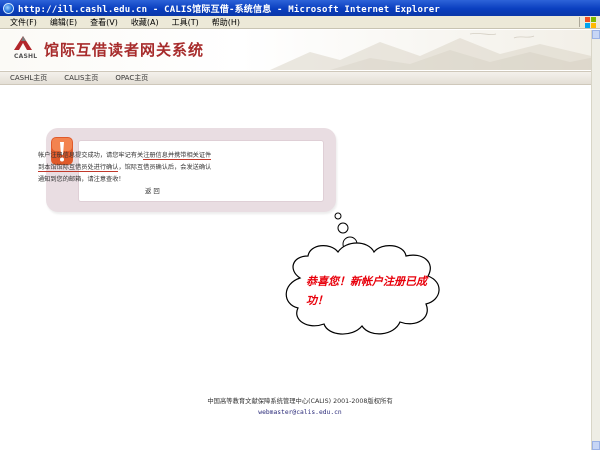 The width and height of the screenshot is (600, 450). Describe the element at coordinates (8, 8) in the screenshot. I see `ie-logo-icon` at that location.